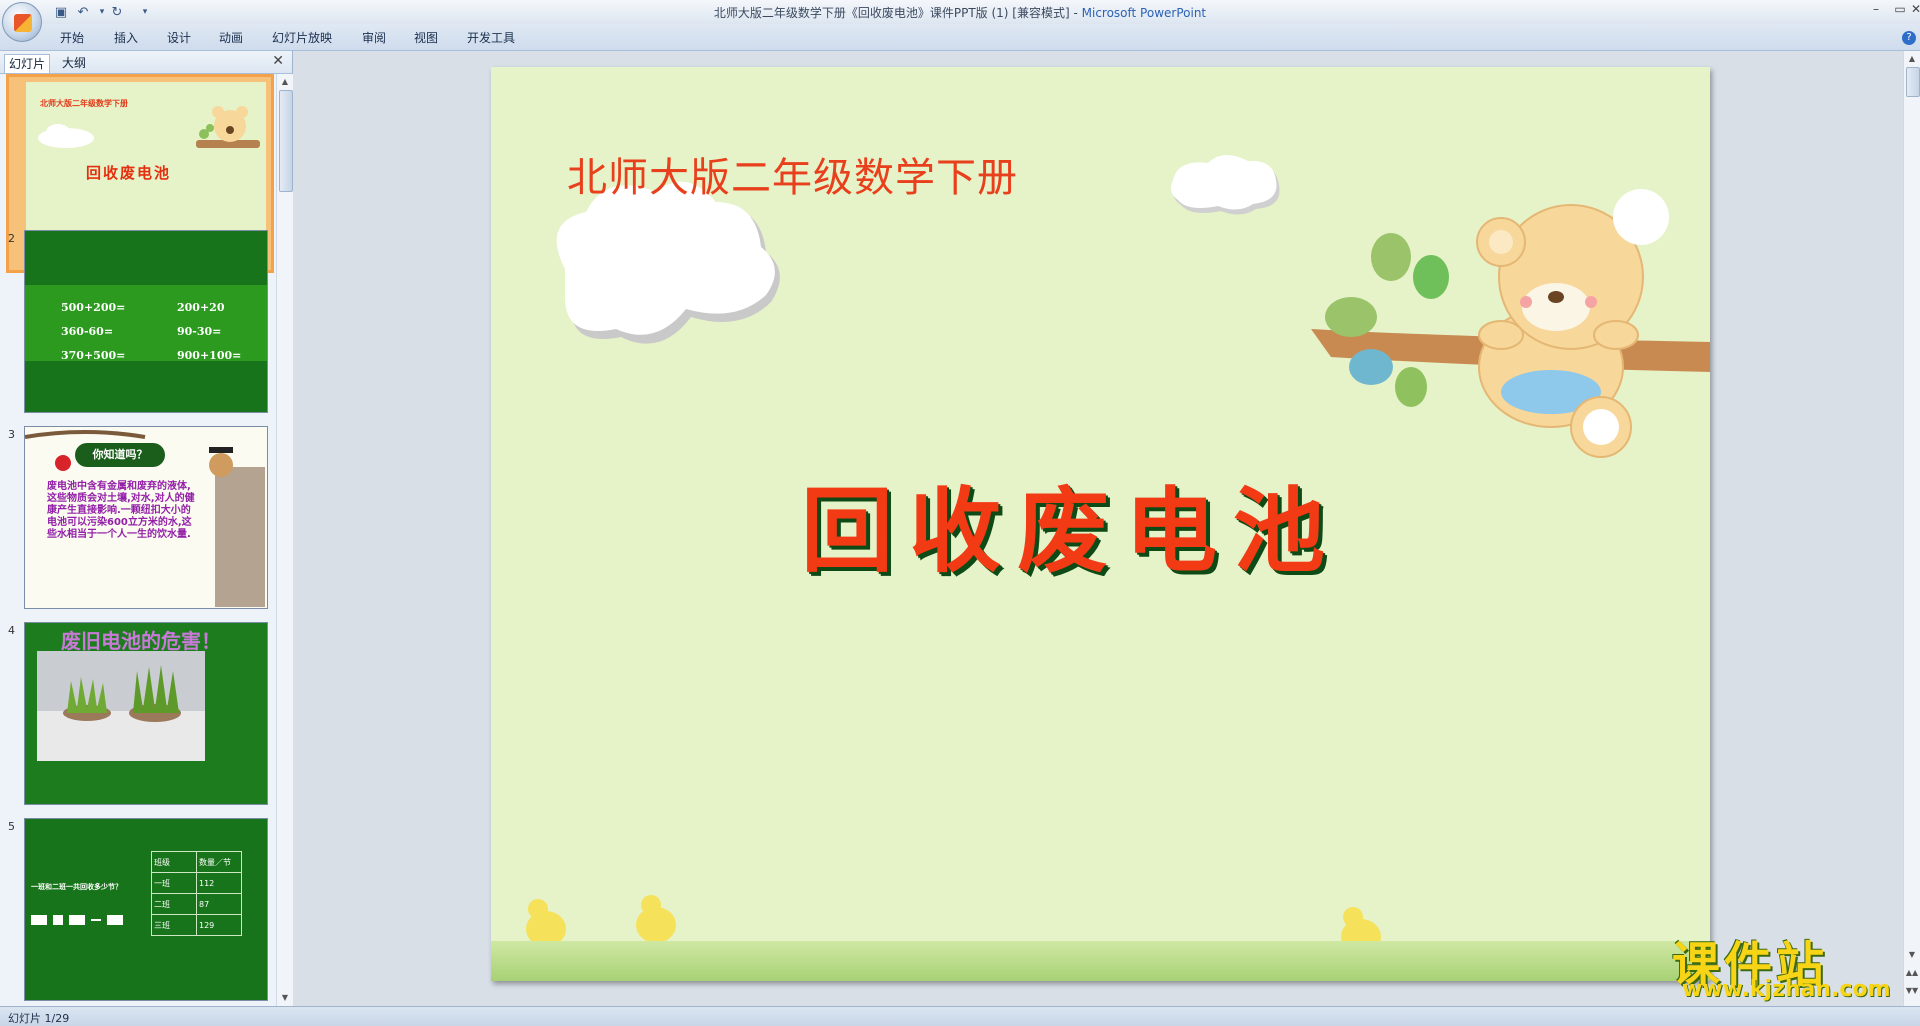  I want to click on grass-pots-image, so click(121, 713).